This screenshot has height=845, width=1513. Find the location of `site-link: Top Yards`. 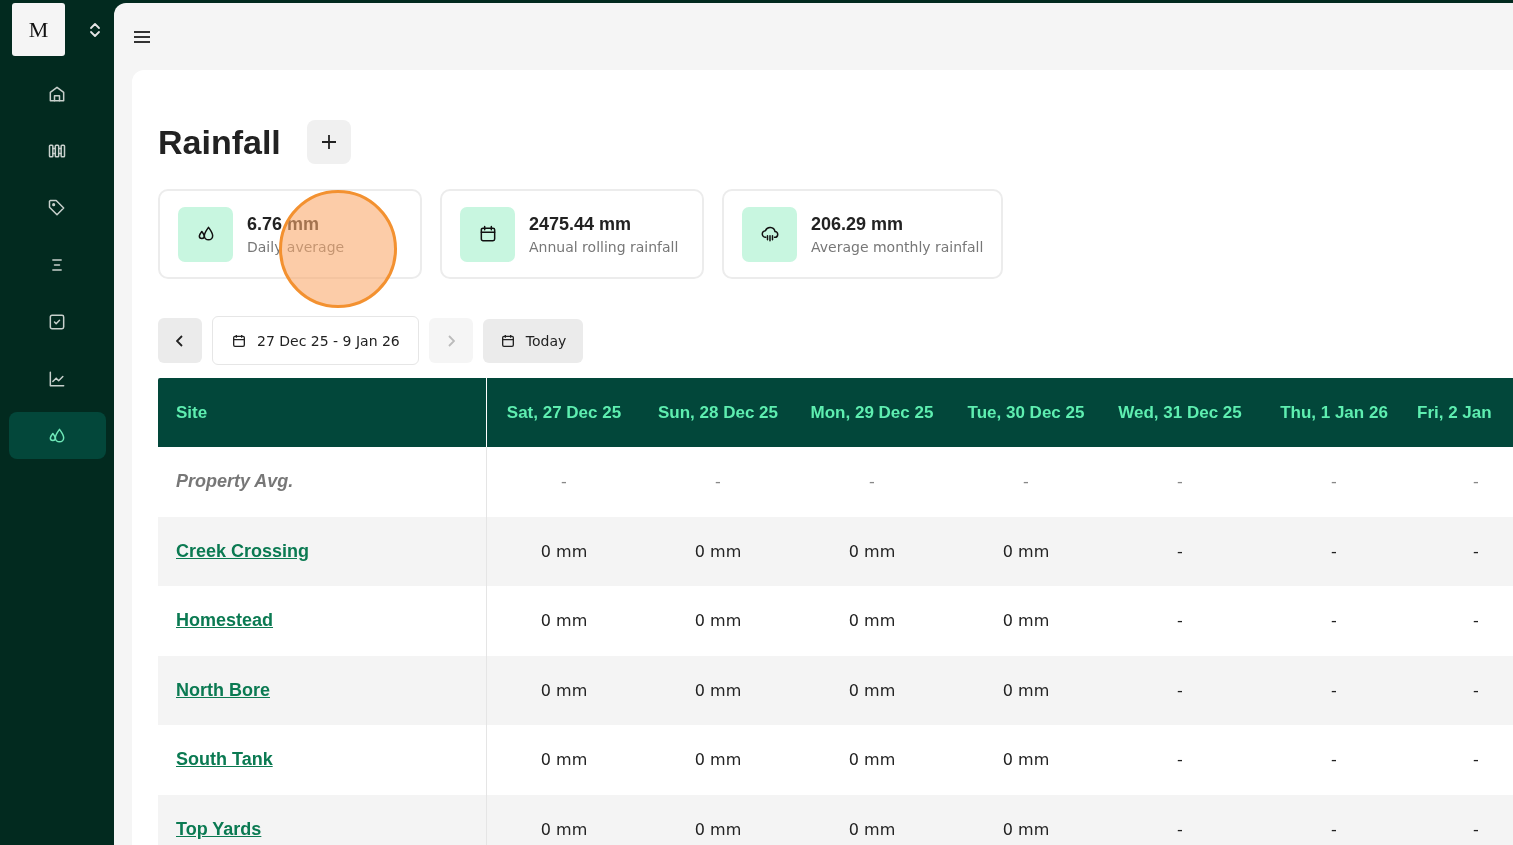

site-link: Top Yards is located at coordinates (219, 829).